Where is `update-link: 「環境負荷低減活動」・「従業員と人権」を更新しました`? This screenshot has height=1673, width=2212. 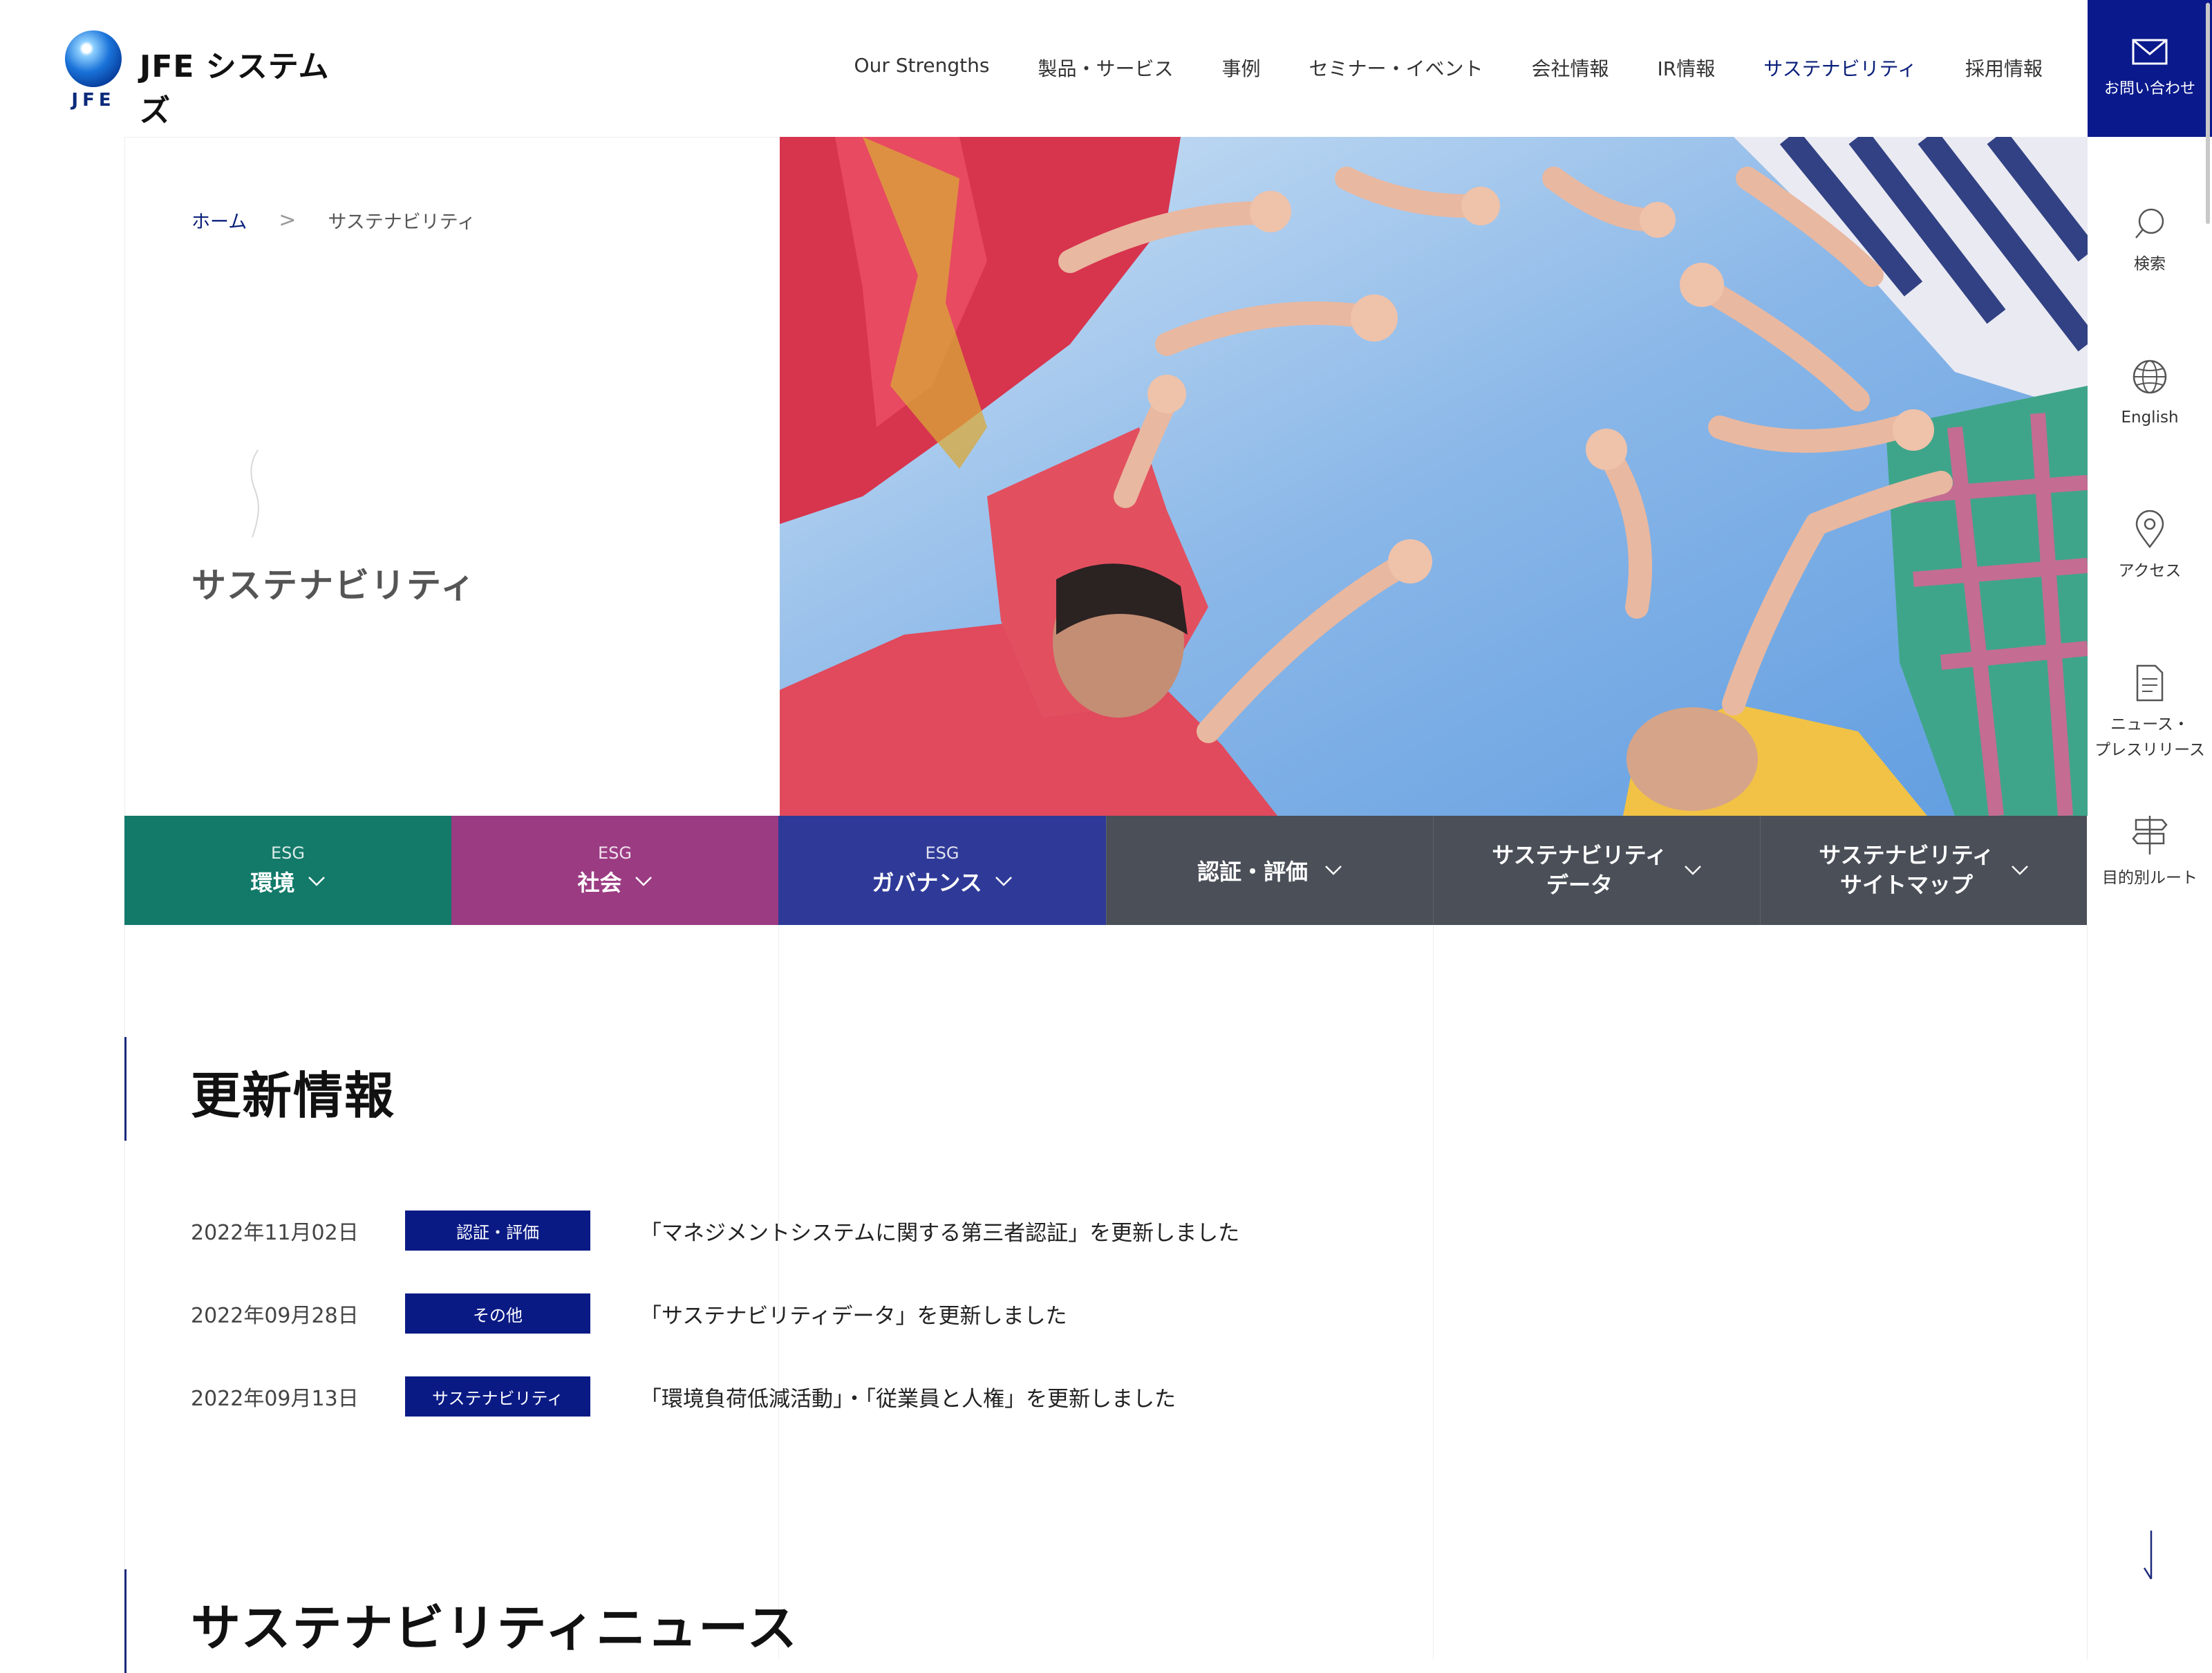 update-link: 「環境負荷低減活動」・「従業員と人権」を更新しました is located at coordinates (908, 1397).